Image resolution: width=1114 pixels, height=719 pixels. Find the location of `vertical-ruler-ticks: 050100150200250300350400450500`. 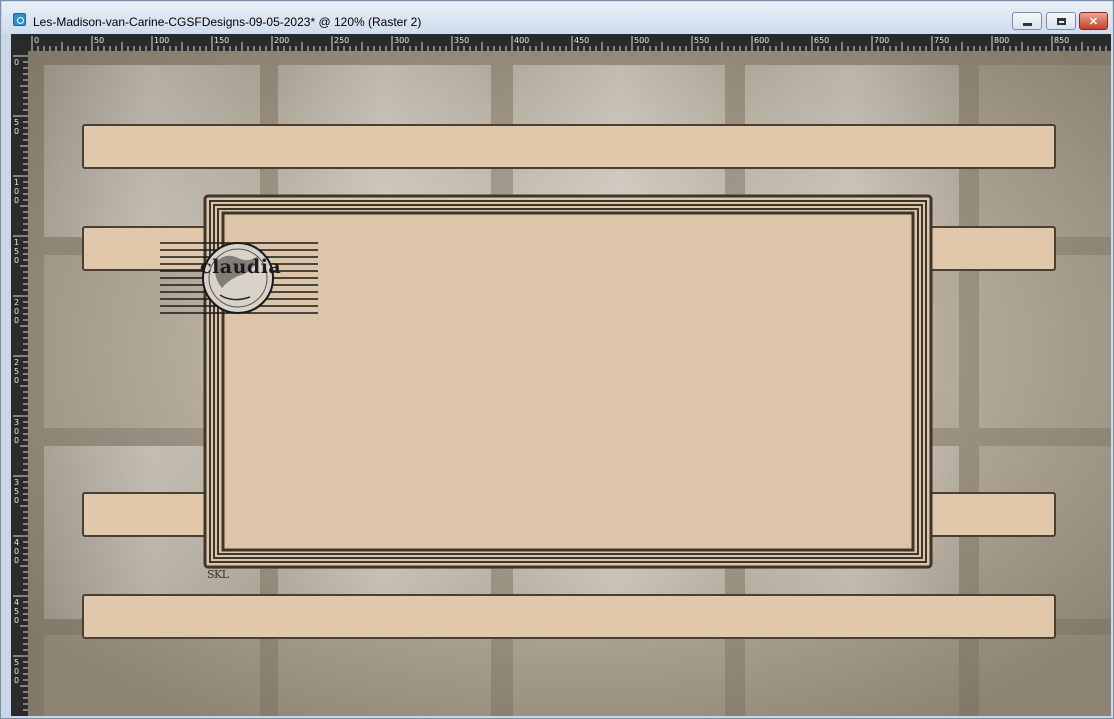

vertical-ruler-ticks: 050100150200250300350400450500 is located at coordinates (20, 383).